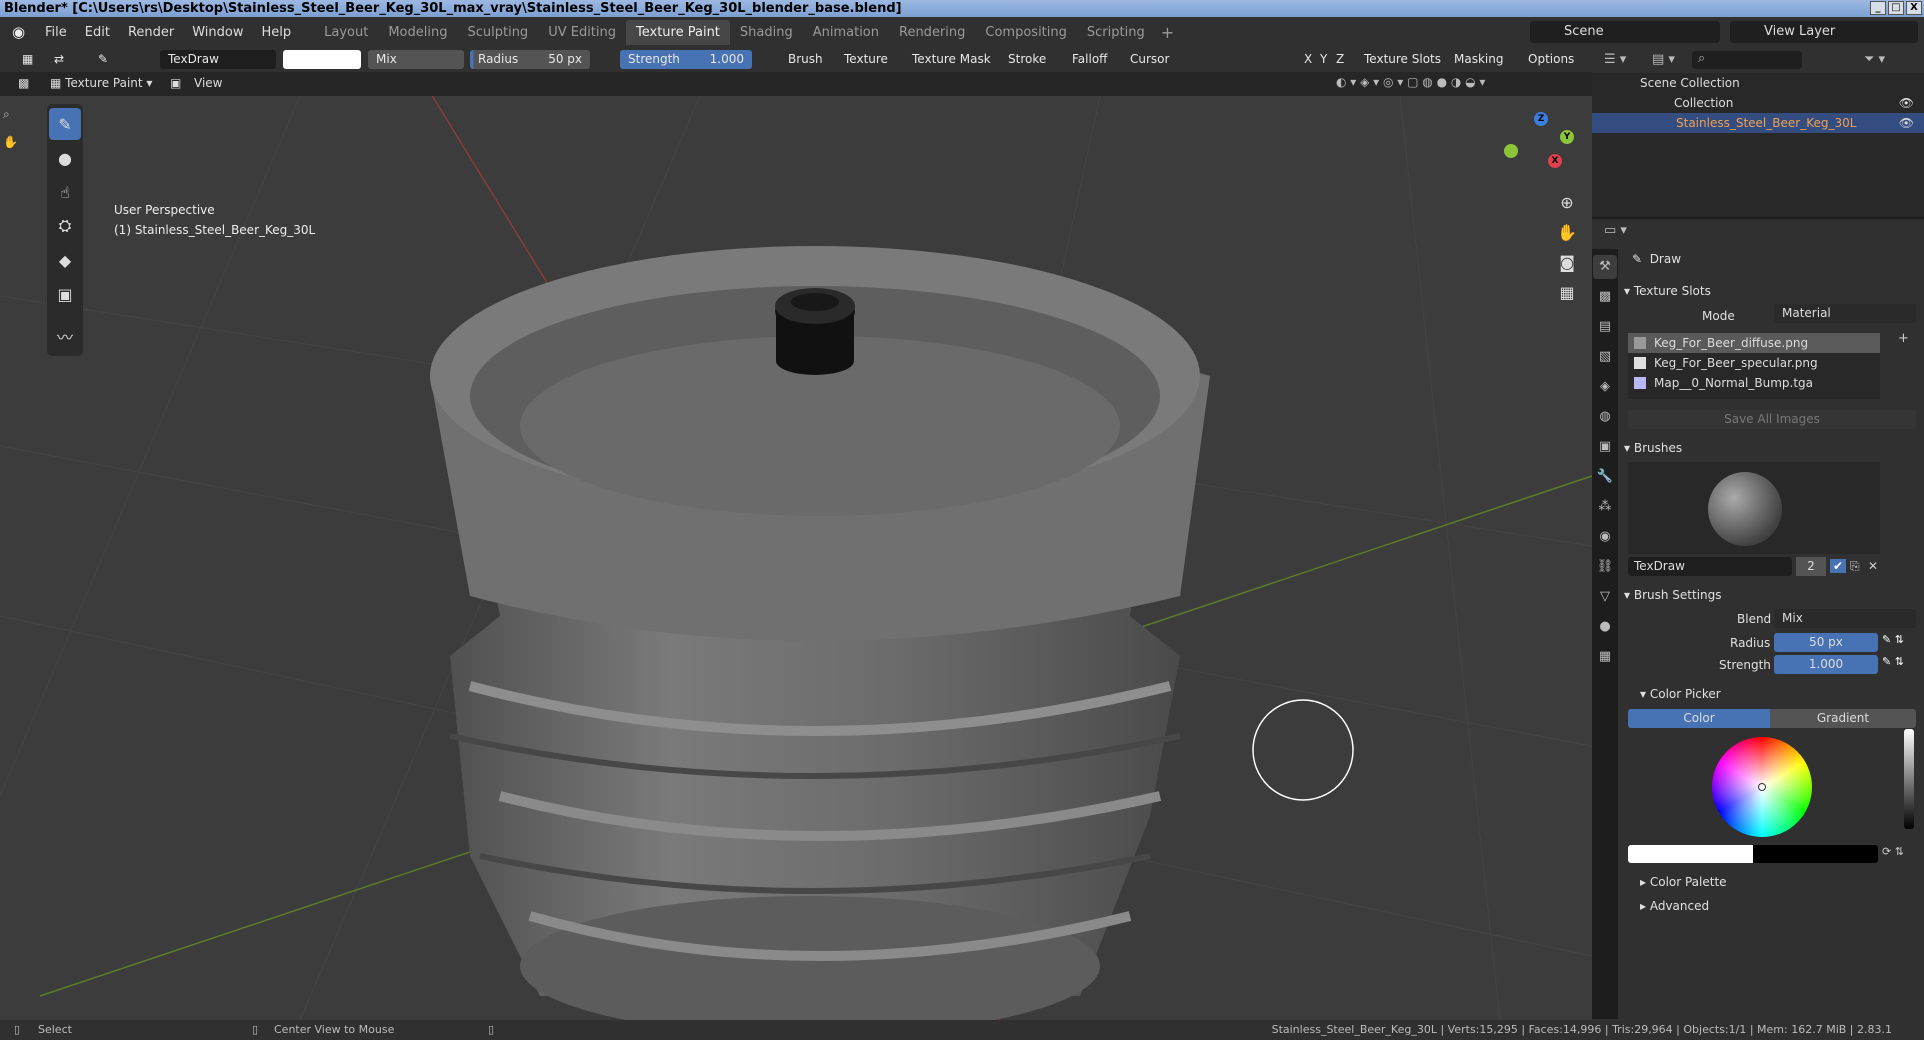  Describe the element at coordinates (1754, 363) in the screenshot. I see `texture-slot-item: Keg_For_Beer_specular.png` at that location.